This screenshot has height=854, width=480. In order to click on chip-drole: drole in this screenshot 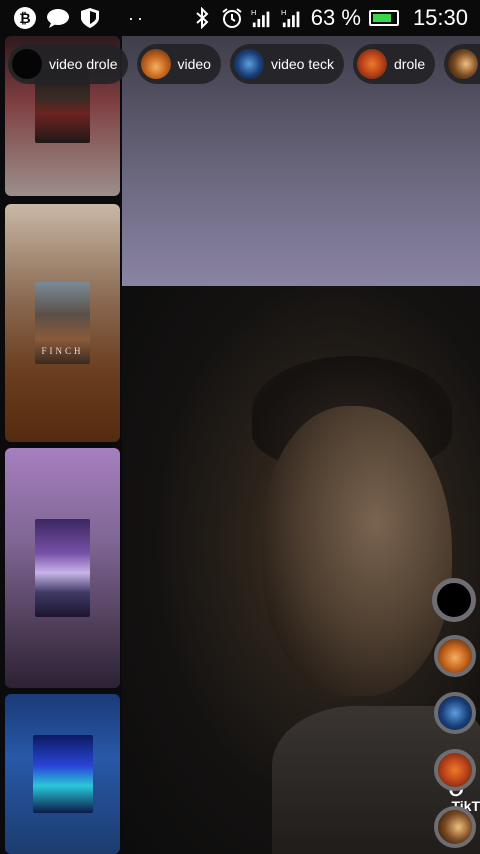, I will do `click(394, 64)`.